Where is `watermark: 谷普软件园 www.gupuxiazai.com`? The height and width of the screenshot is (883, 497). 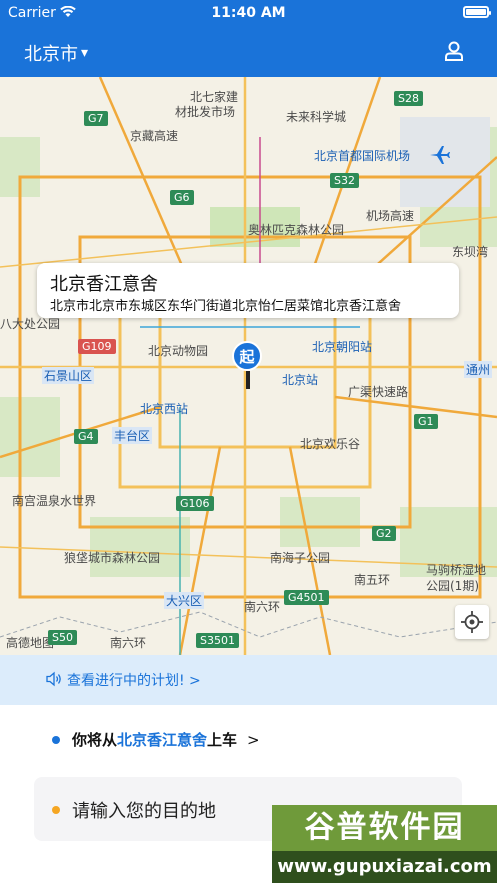 watermark: 谷普软件园 www.gupuxiazai.com is located at coordinates (384, 844).